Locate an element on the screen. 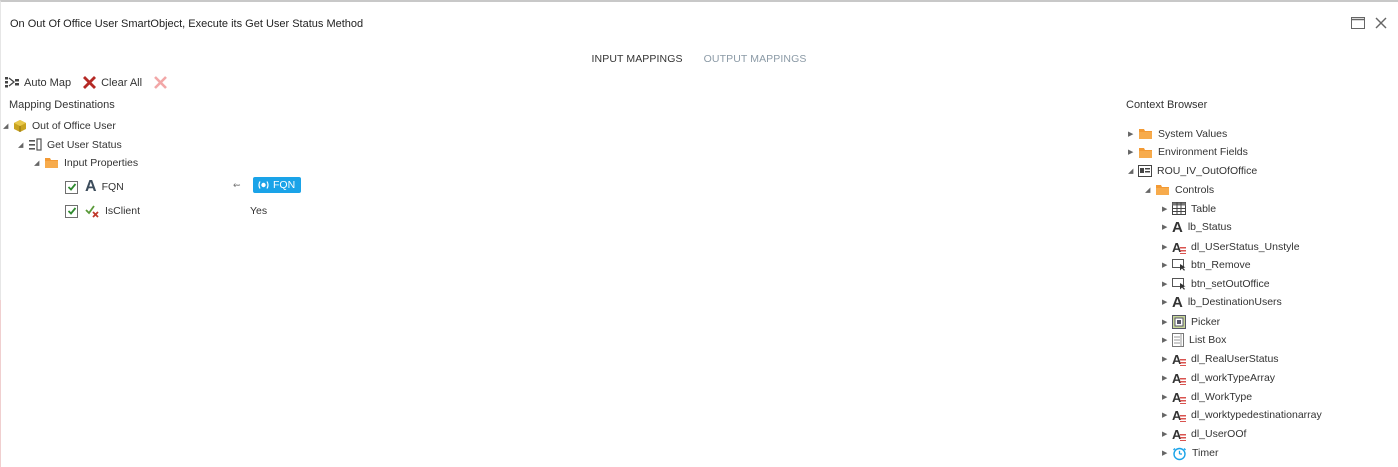  tab-input-mappings: INPUT MAPPINGS is located at coordinates (637, 59).